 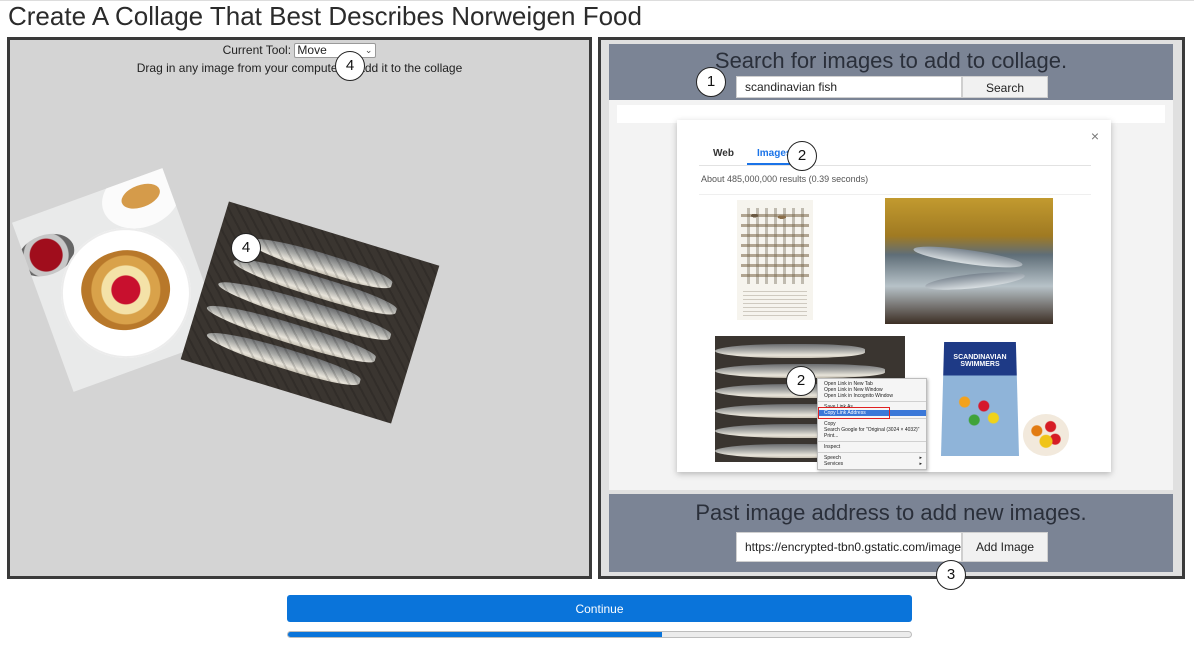 What do you see at coordinates (312, 50) in the screenshot?
I see `tool-select-value: Move` at bounding box center [312, 50].